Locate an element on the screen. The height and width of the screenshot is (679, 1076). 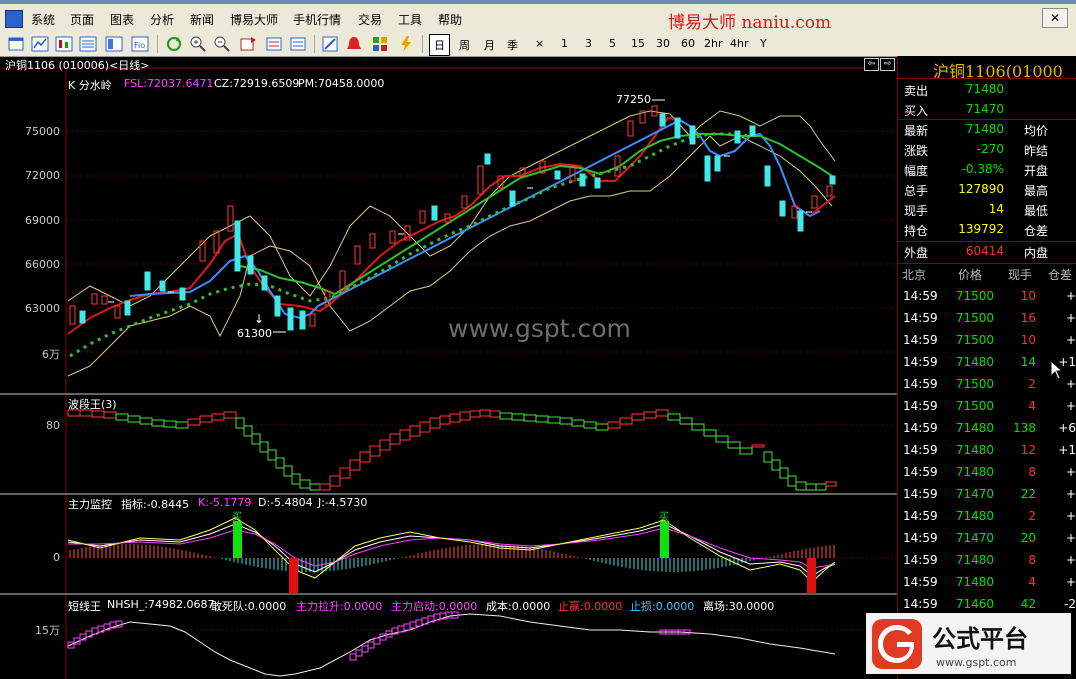
tick-chg: -2 is located at coordinates (1070, 604).